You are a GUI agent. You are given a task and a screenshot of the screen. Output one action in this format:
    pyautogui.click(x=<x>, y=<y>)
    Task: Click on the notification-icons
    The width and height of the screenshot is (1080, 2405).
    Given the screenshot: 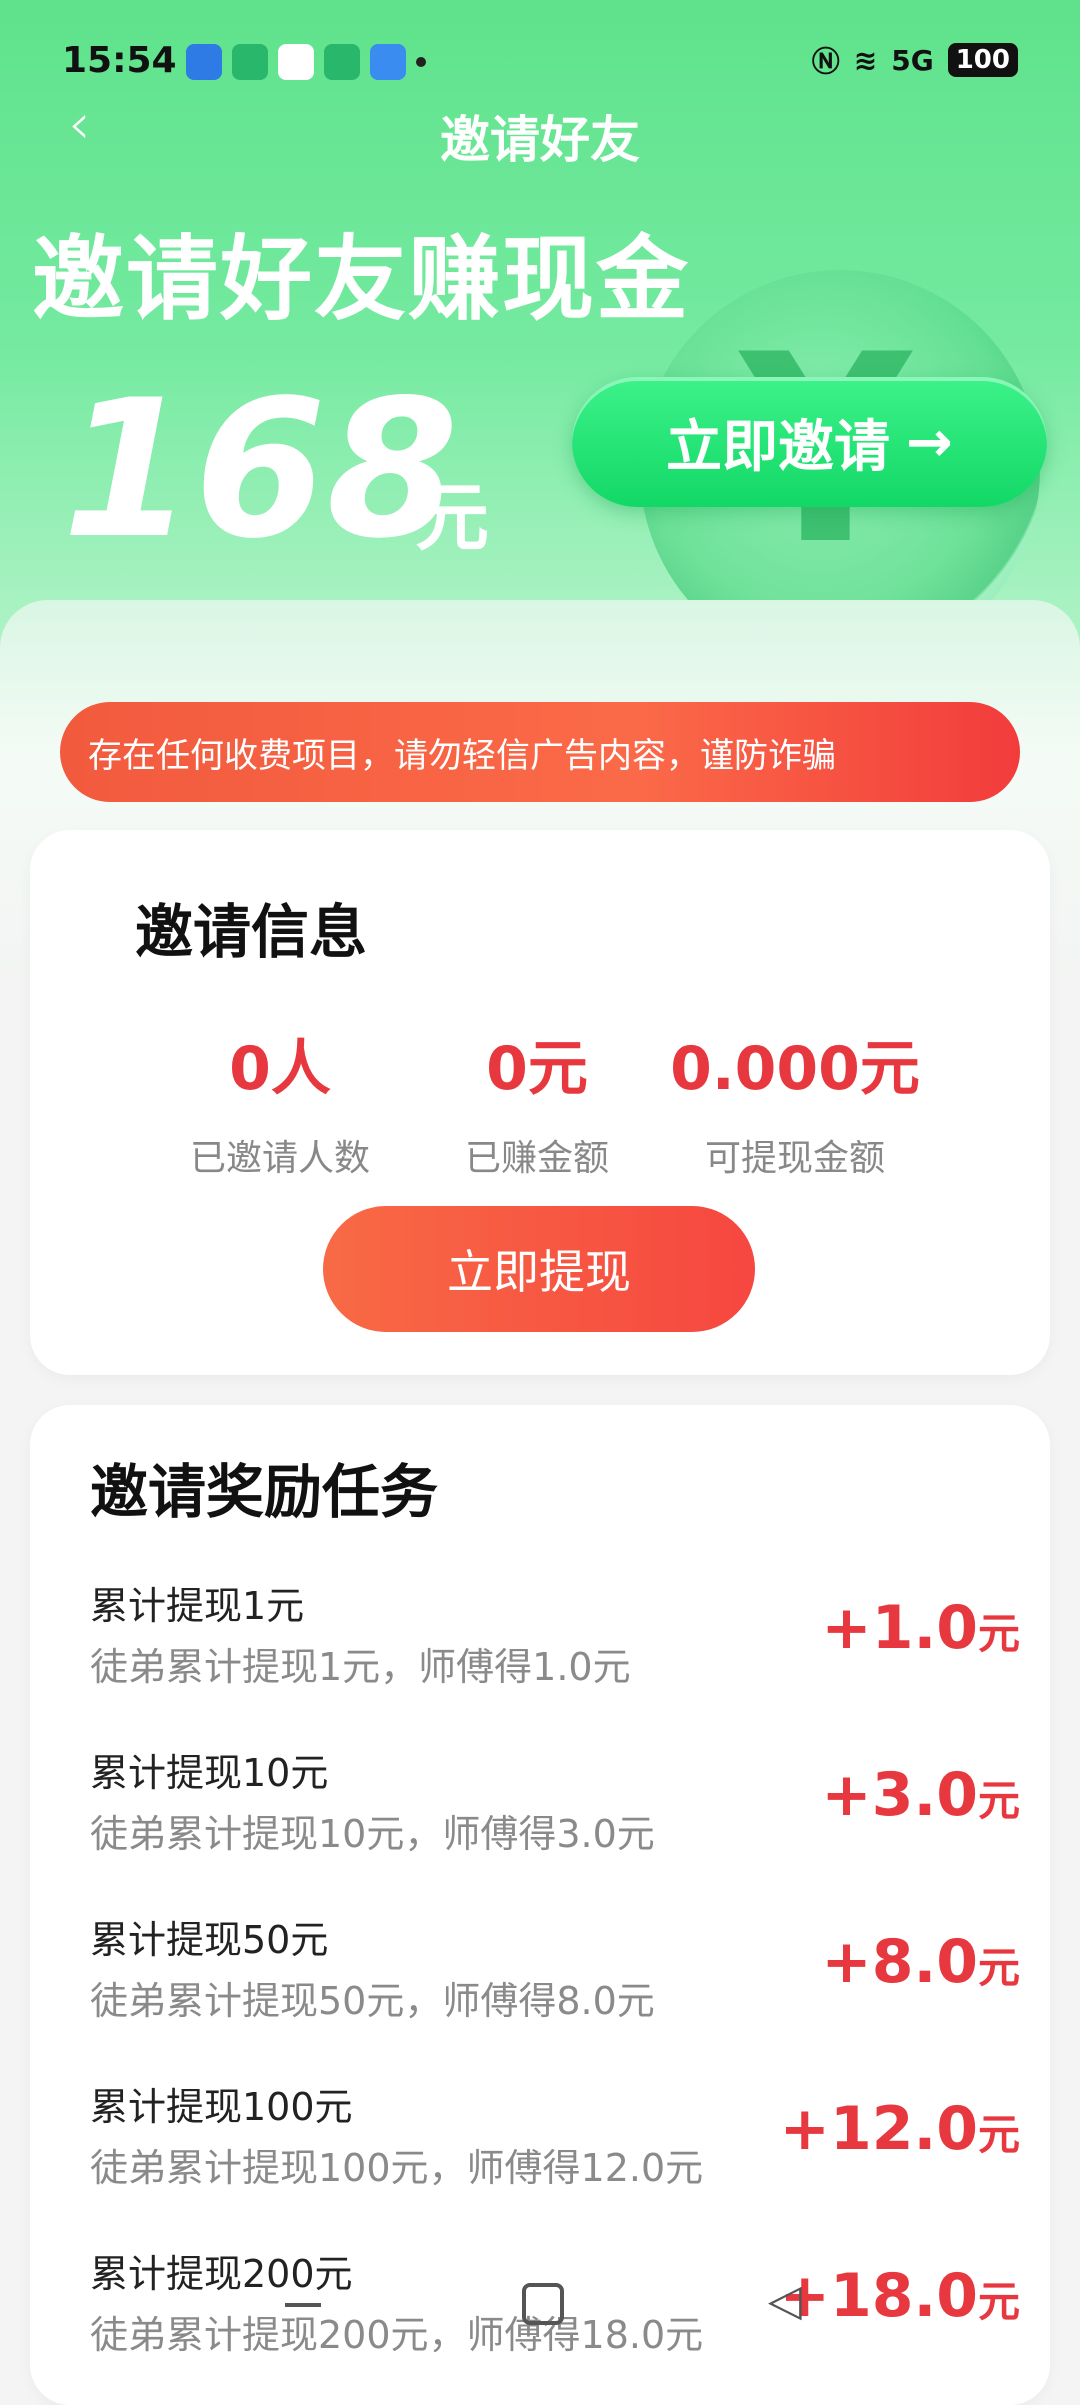 What is the action you would take?
    pyautogui.click(x=306, y=62)
    